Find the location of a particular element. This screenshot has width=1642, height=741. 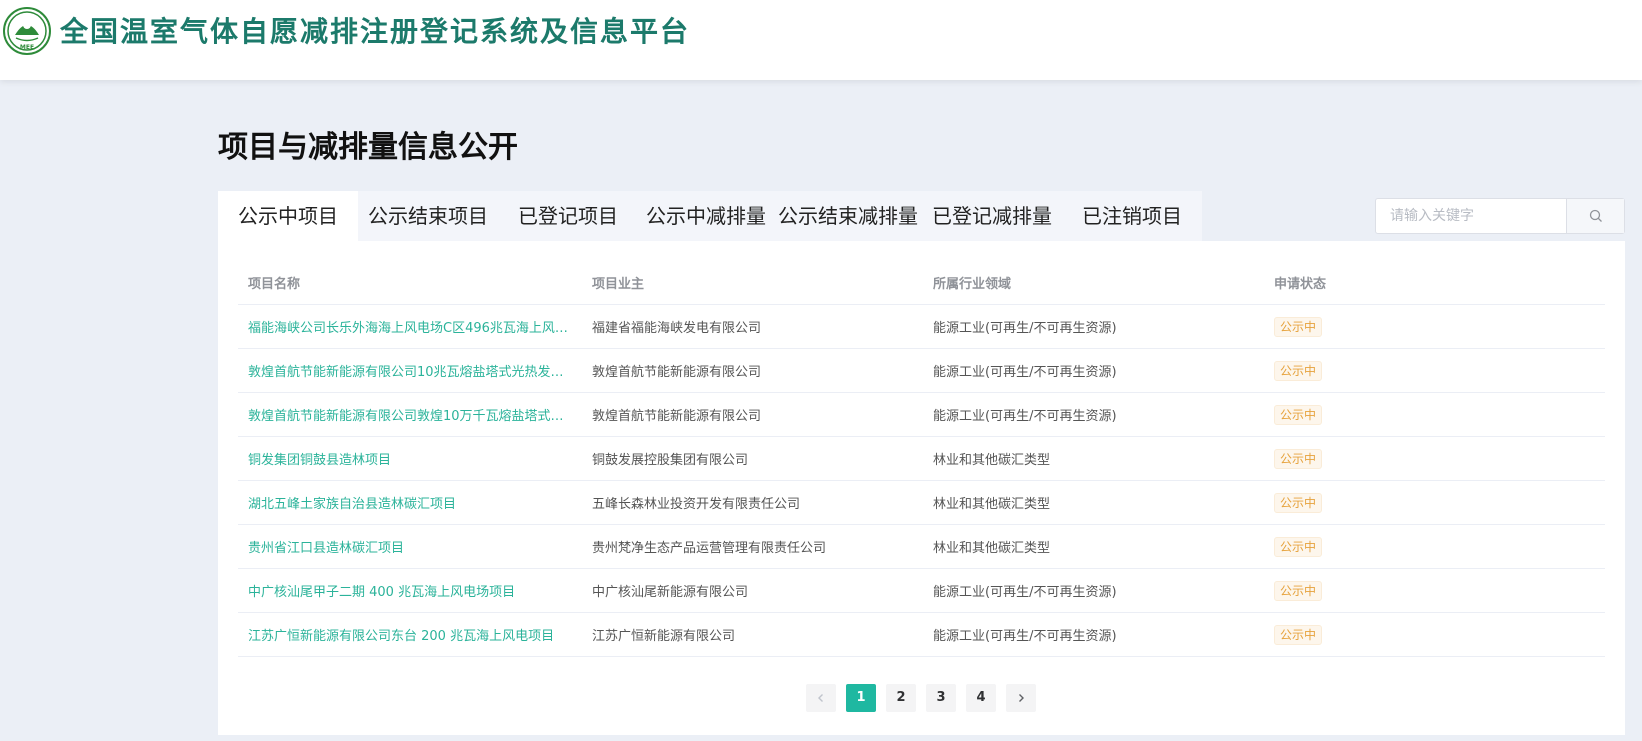

project-name-link: 江苏广恒新能源有限公司东台 200 兆瓦海上风电项目 is located at coordinates (410, 634).